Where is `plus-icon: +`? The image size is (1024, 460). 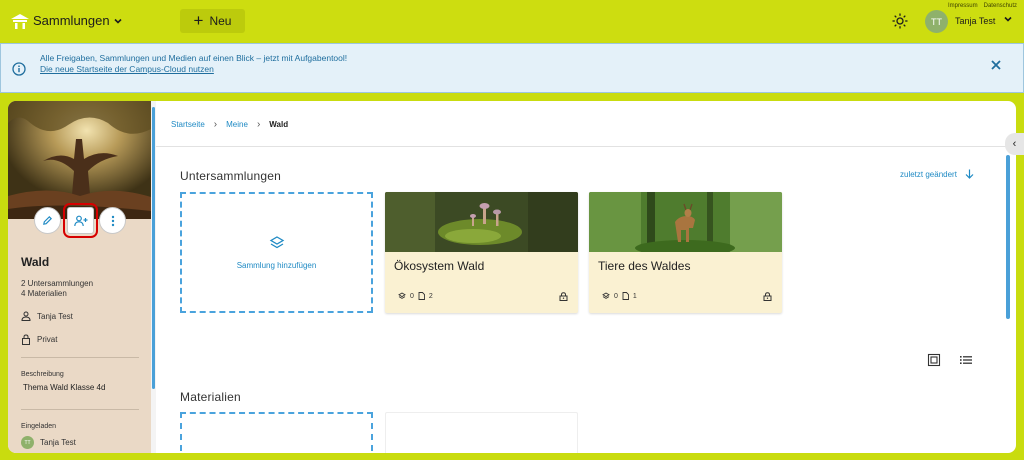
plus-icon: + is located at coordinates (198, 20).